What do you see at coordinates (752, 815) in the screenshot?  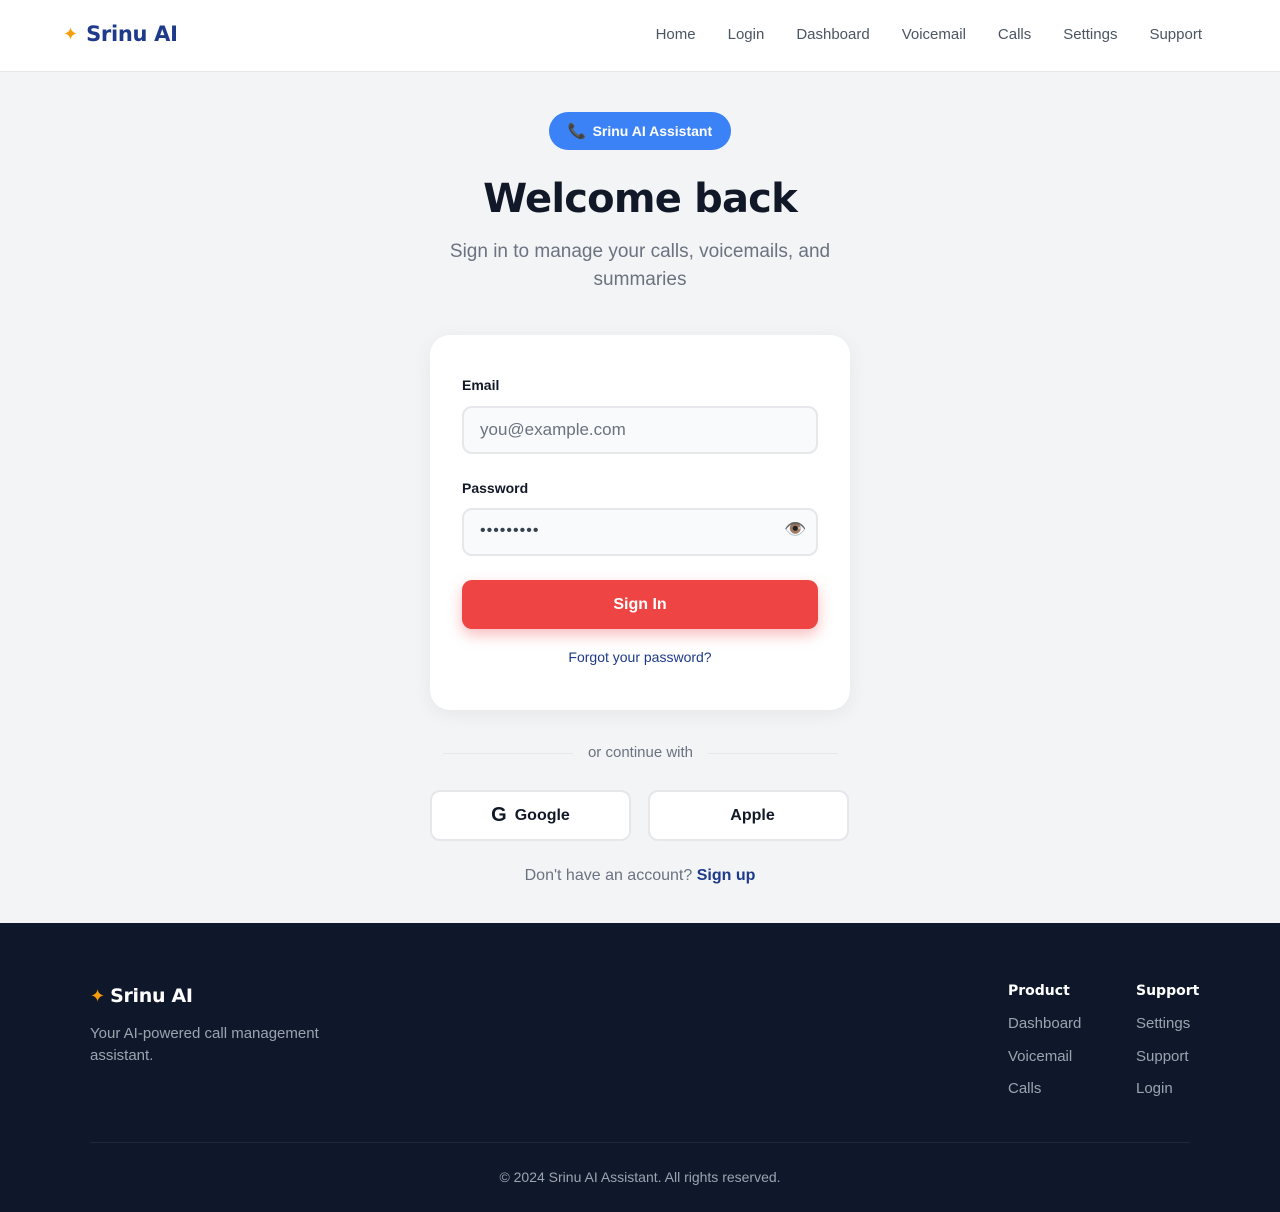 I see `apple-label: Apple` at bounding box center [752, 815].